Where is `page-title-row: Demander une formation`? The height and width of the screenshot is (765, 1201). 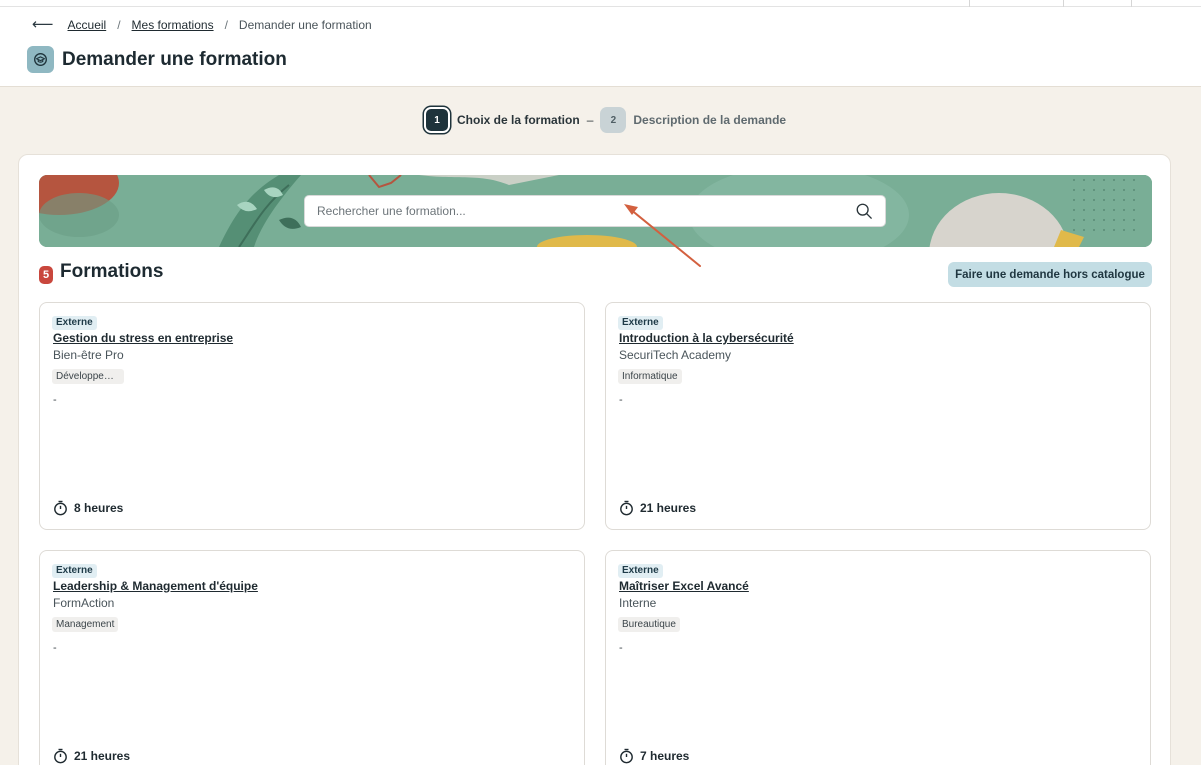 page-title-row: Demander une formation is located at coordinates (157, 59).